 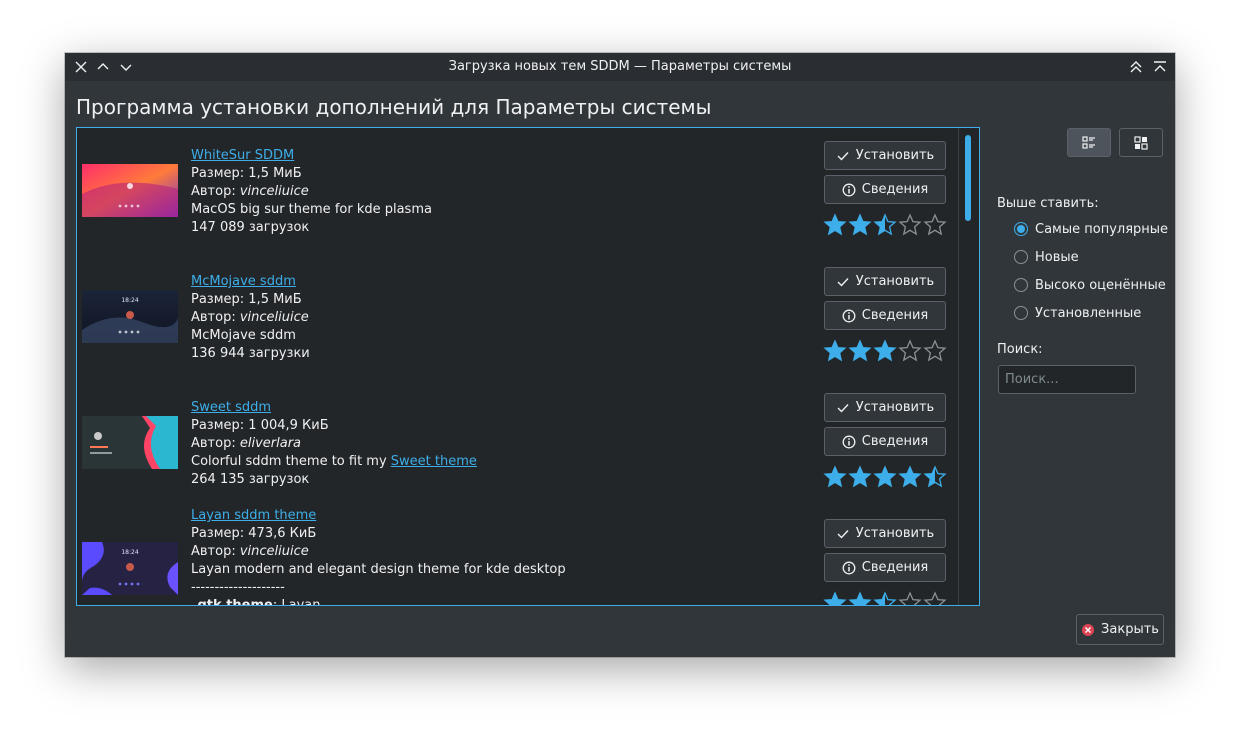 What do you see at coordinates (311, 209) in the screenshot?
I see `addon-description: MacOS big sur theme for kde plasma` at bounding box center [311, 209].